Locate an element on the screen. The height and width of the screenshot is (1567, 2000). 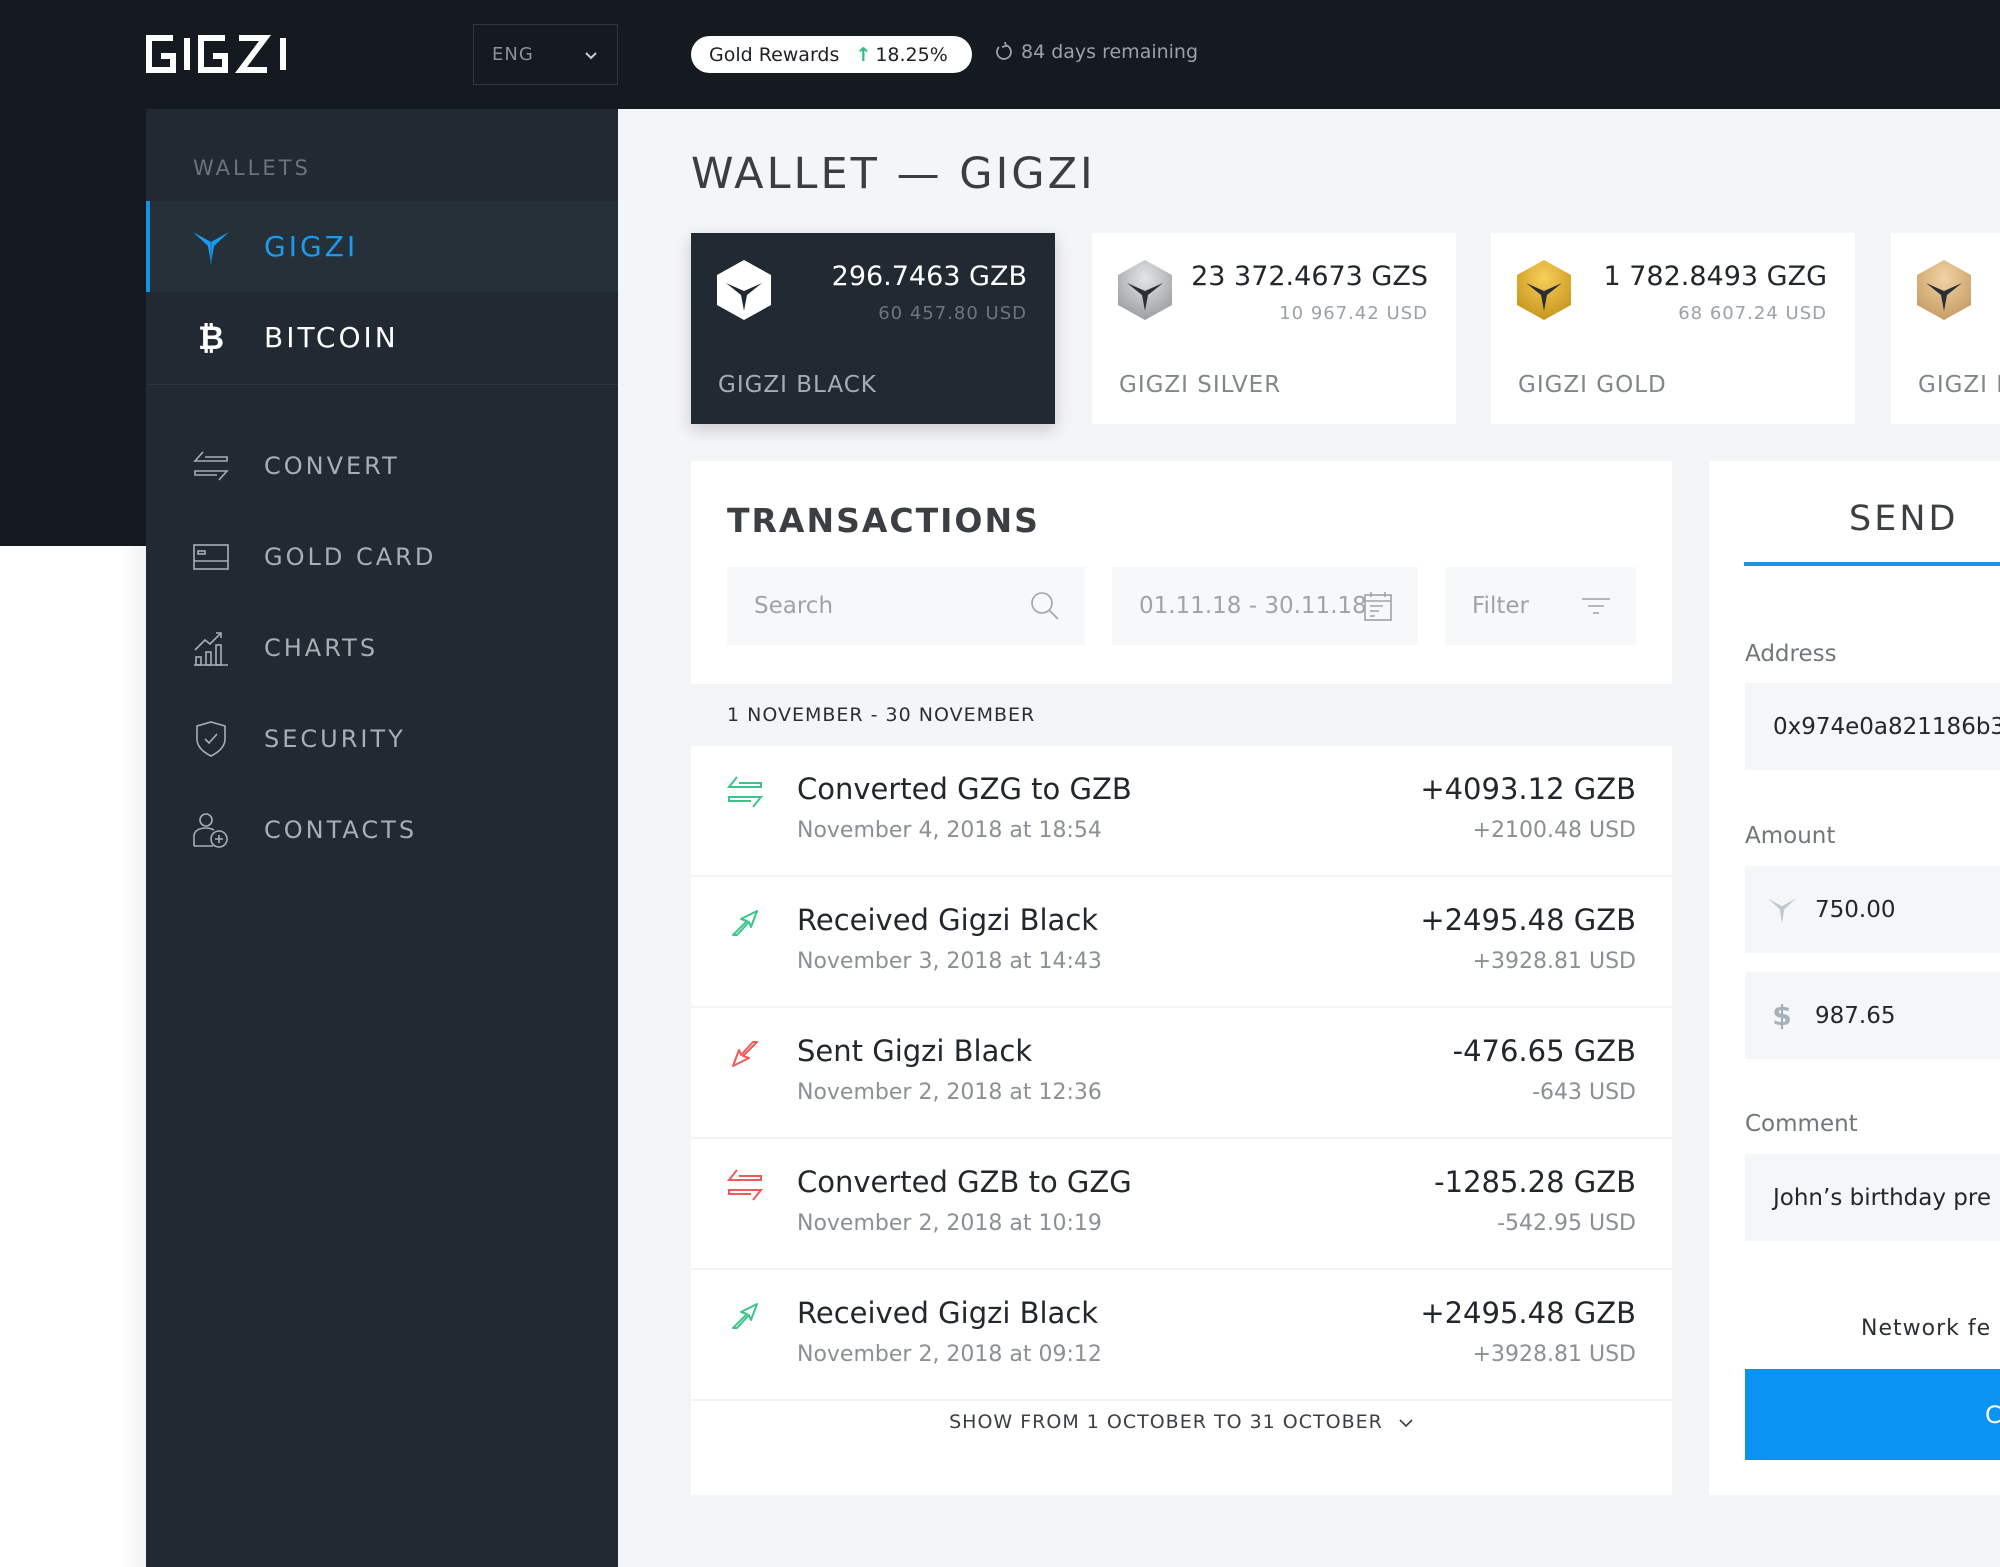
transaction-amount: +2495.48 GZB is located at coordinates (1528, 920).